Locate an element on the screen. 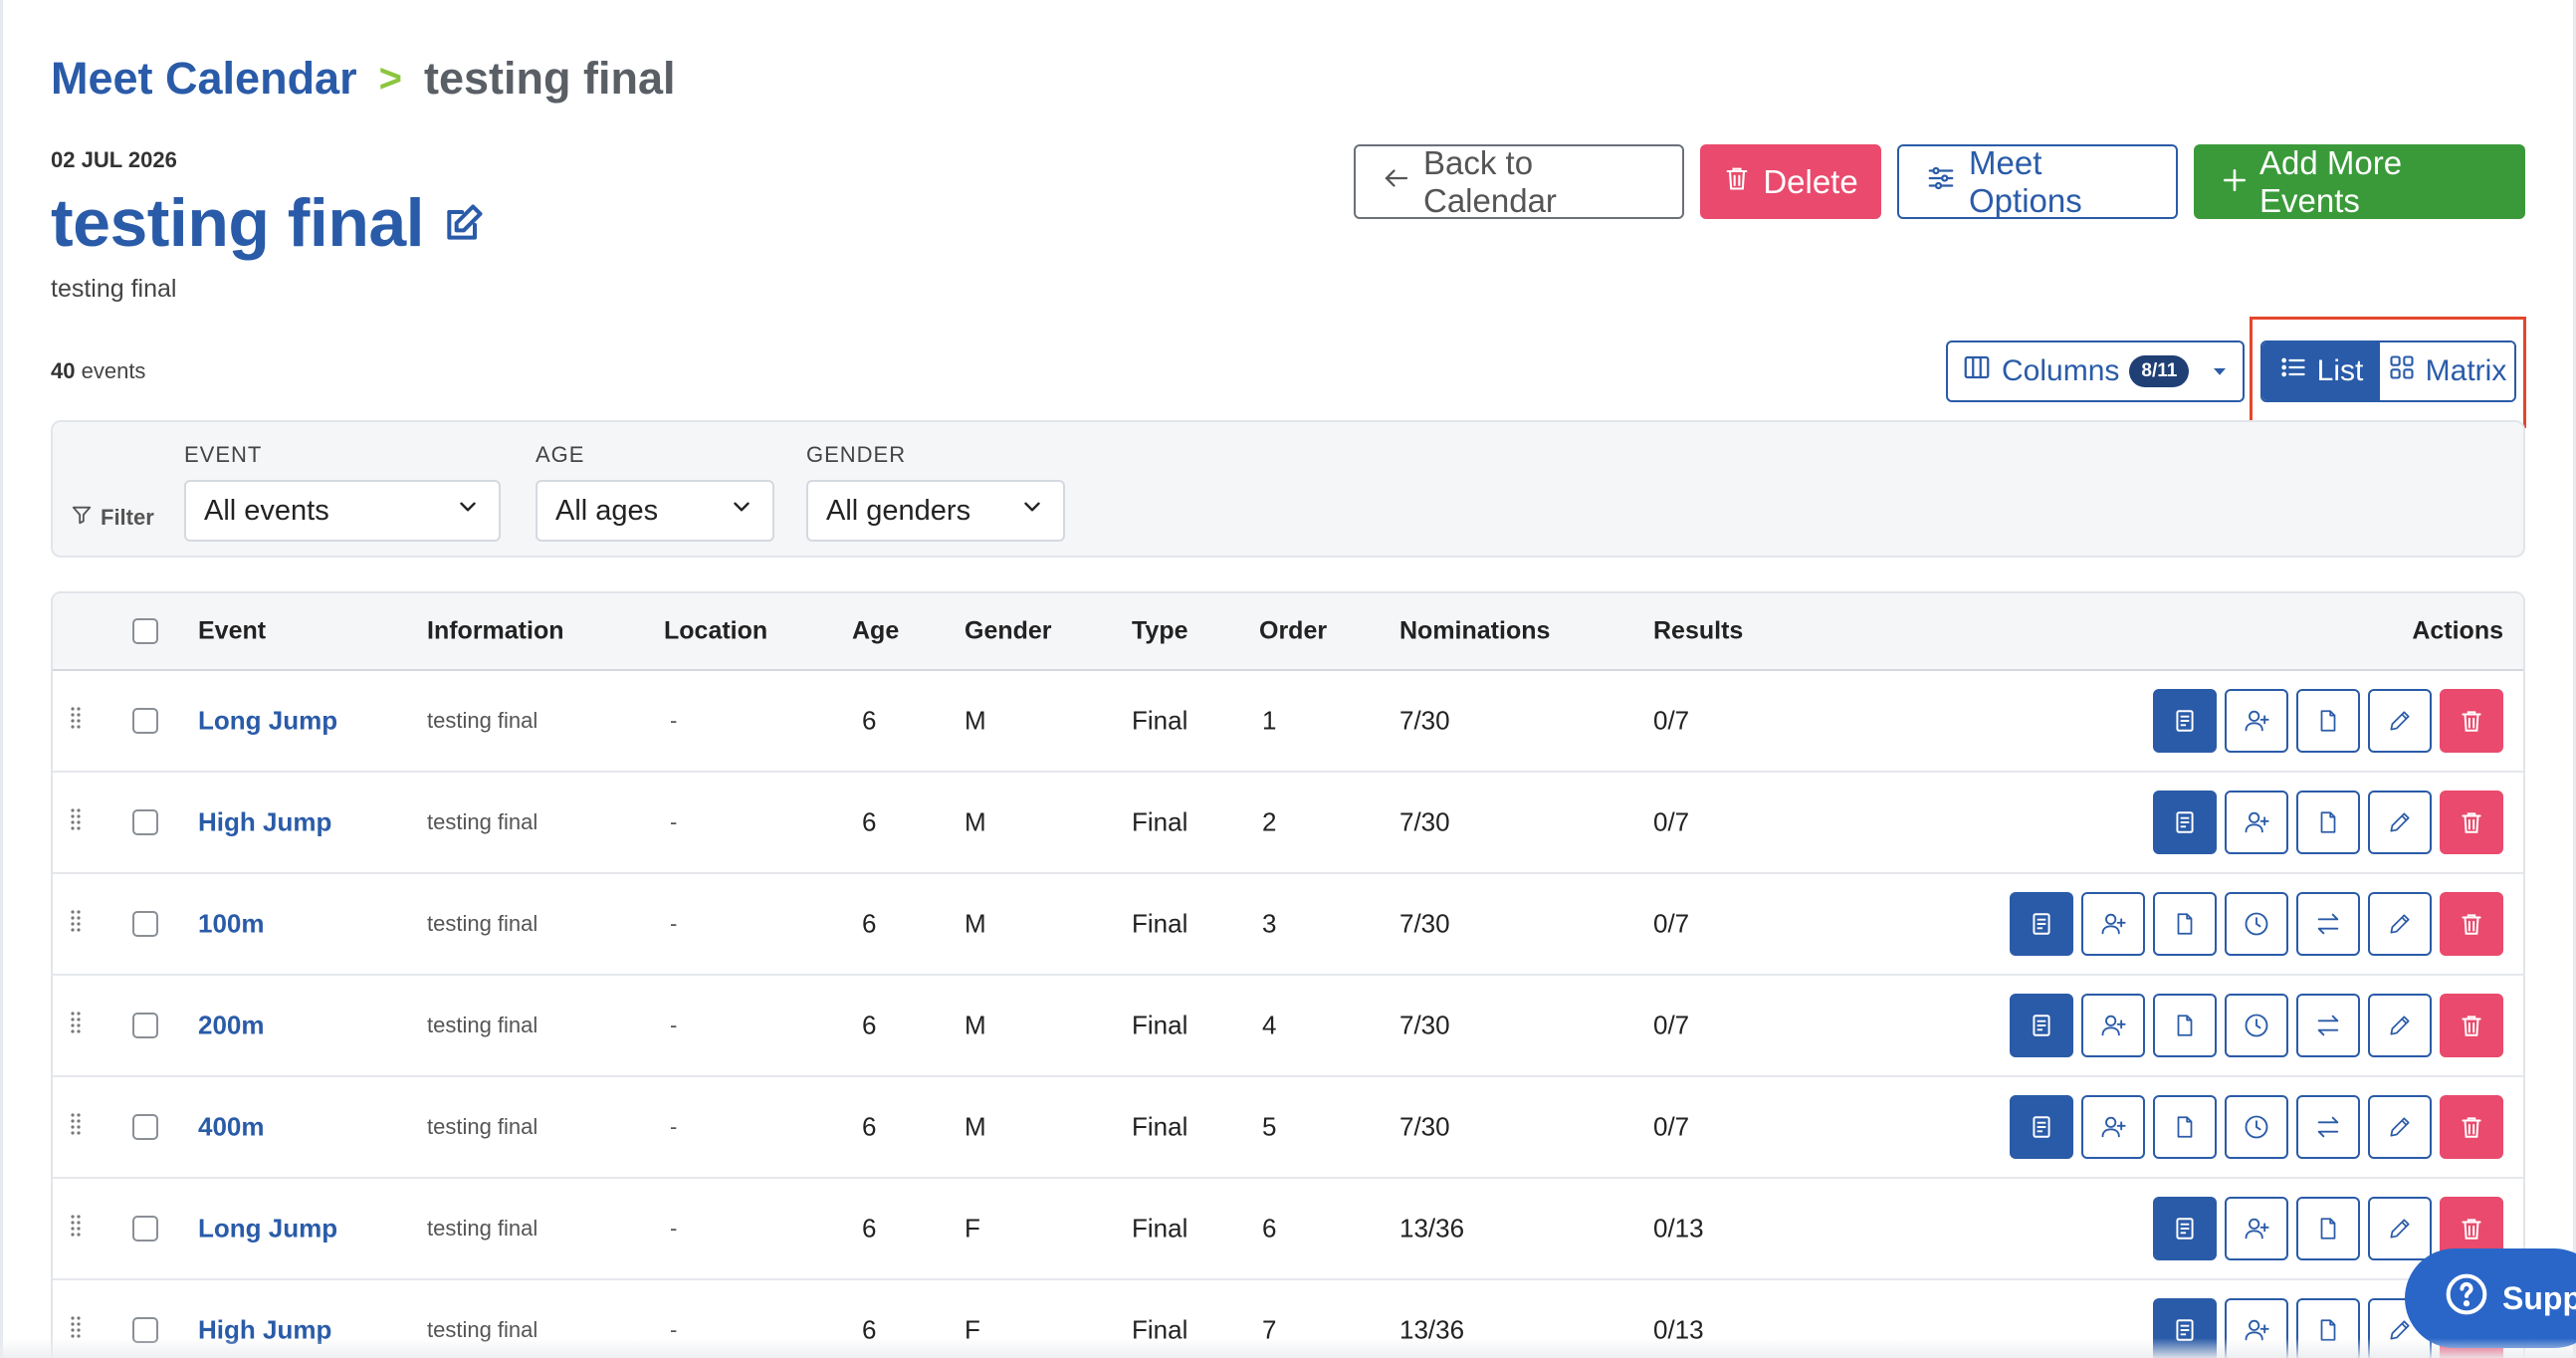 This screenshot has height=1358, width=2576. select-all-checkbox is located at coordinates (145, 631).